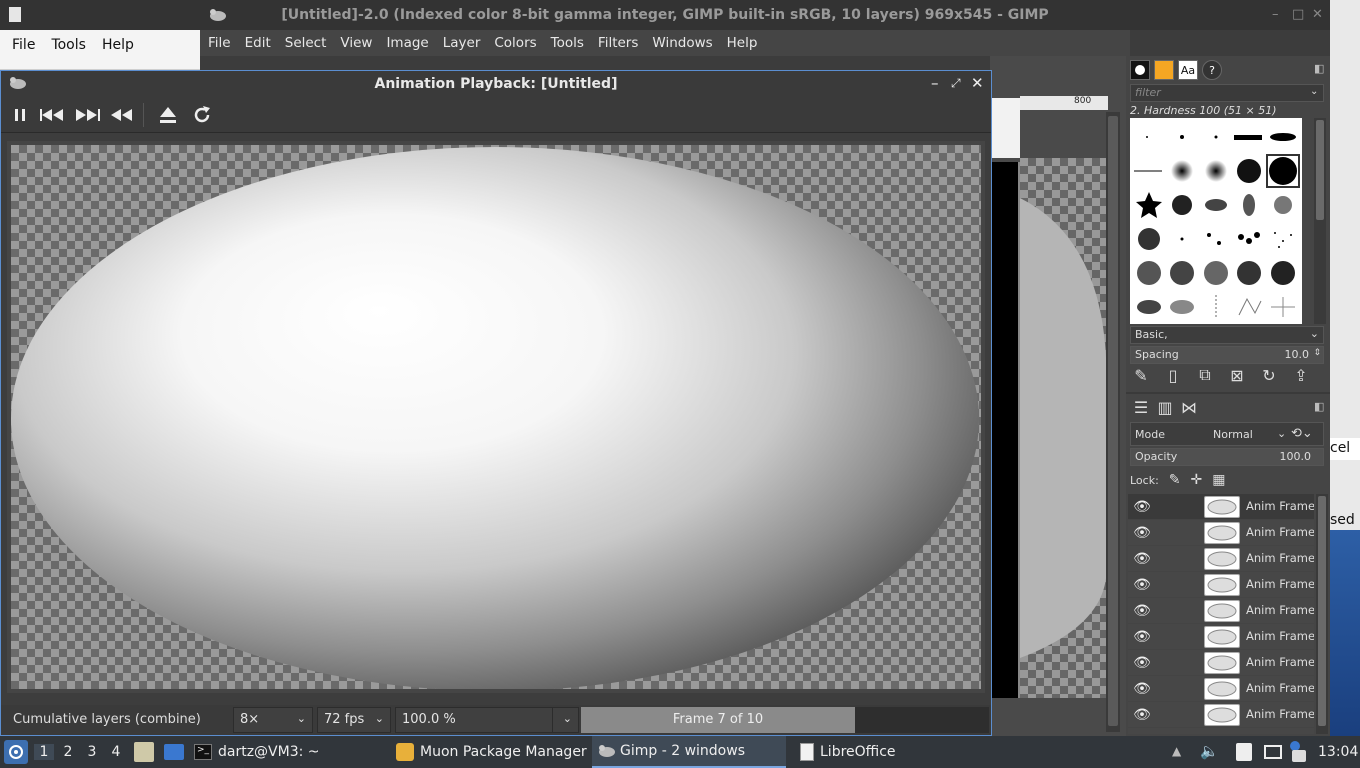  I want to click on desktop-2: 2, so click(68, 752).